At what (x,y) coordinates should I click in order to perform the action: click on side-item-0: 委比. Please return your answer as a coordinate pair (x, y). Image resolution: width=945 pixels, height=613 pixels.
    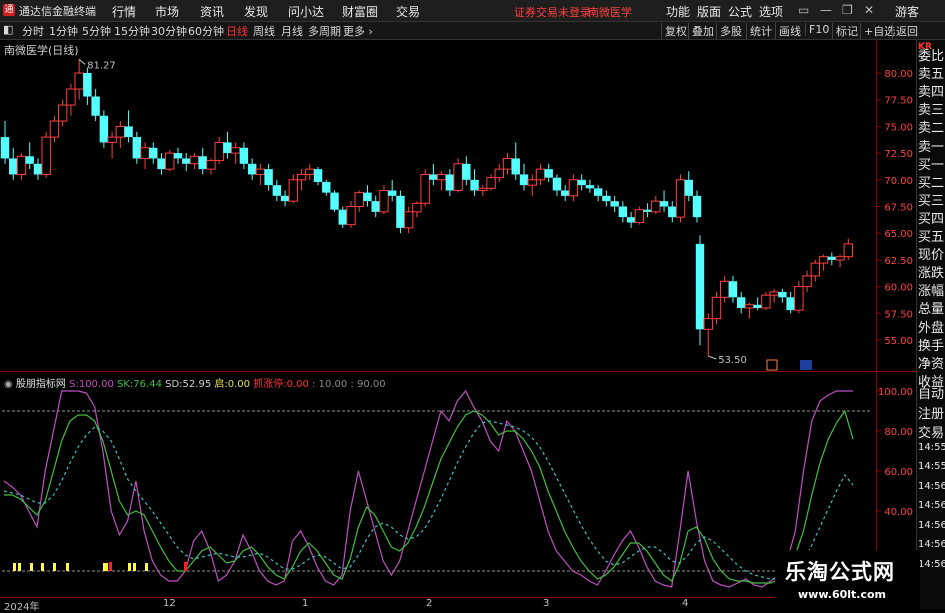
    Looking at the image, I should click on (931, 56).